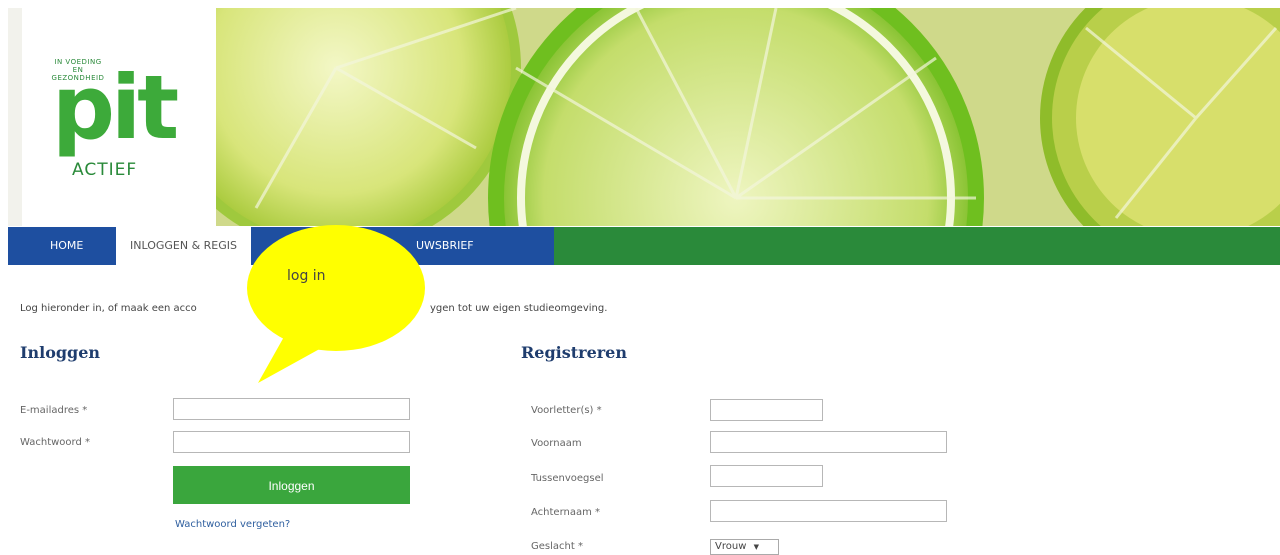  I want to click on password-label: Wachtwoord *, so click(55, 442).